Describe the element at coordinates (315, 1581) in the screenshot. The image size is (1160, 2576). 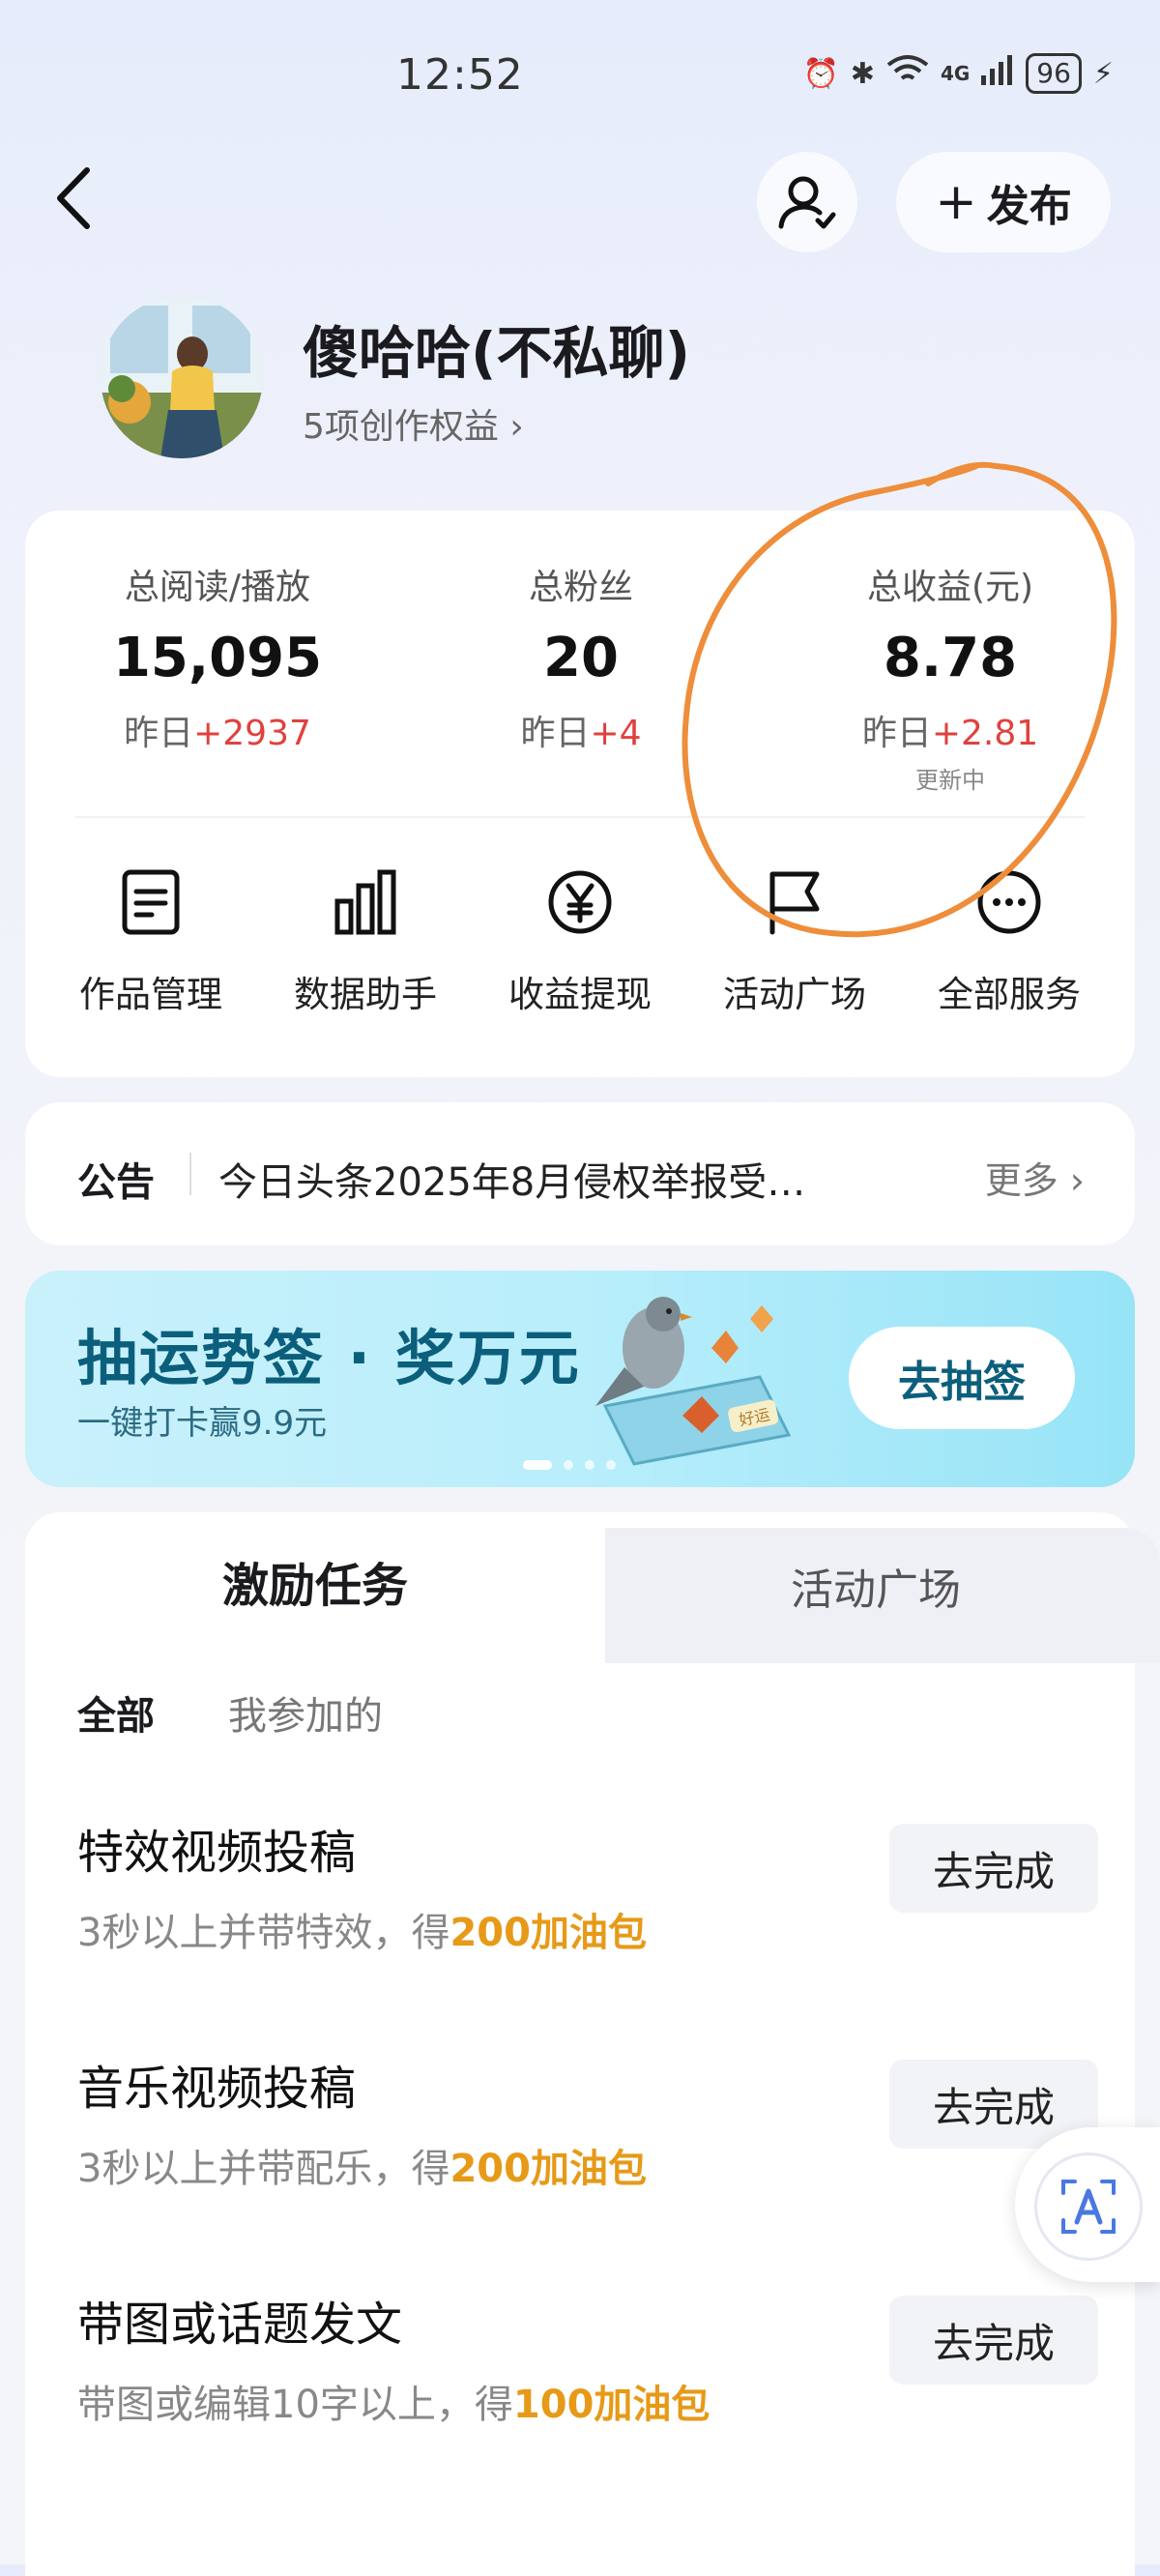
I see `tab-incentive-tasks: 激励任务` at that location.